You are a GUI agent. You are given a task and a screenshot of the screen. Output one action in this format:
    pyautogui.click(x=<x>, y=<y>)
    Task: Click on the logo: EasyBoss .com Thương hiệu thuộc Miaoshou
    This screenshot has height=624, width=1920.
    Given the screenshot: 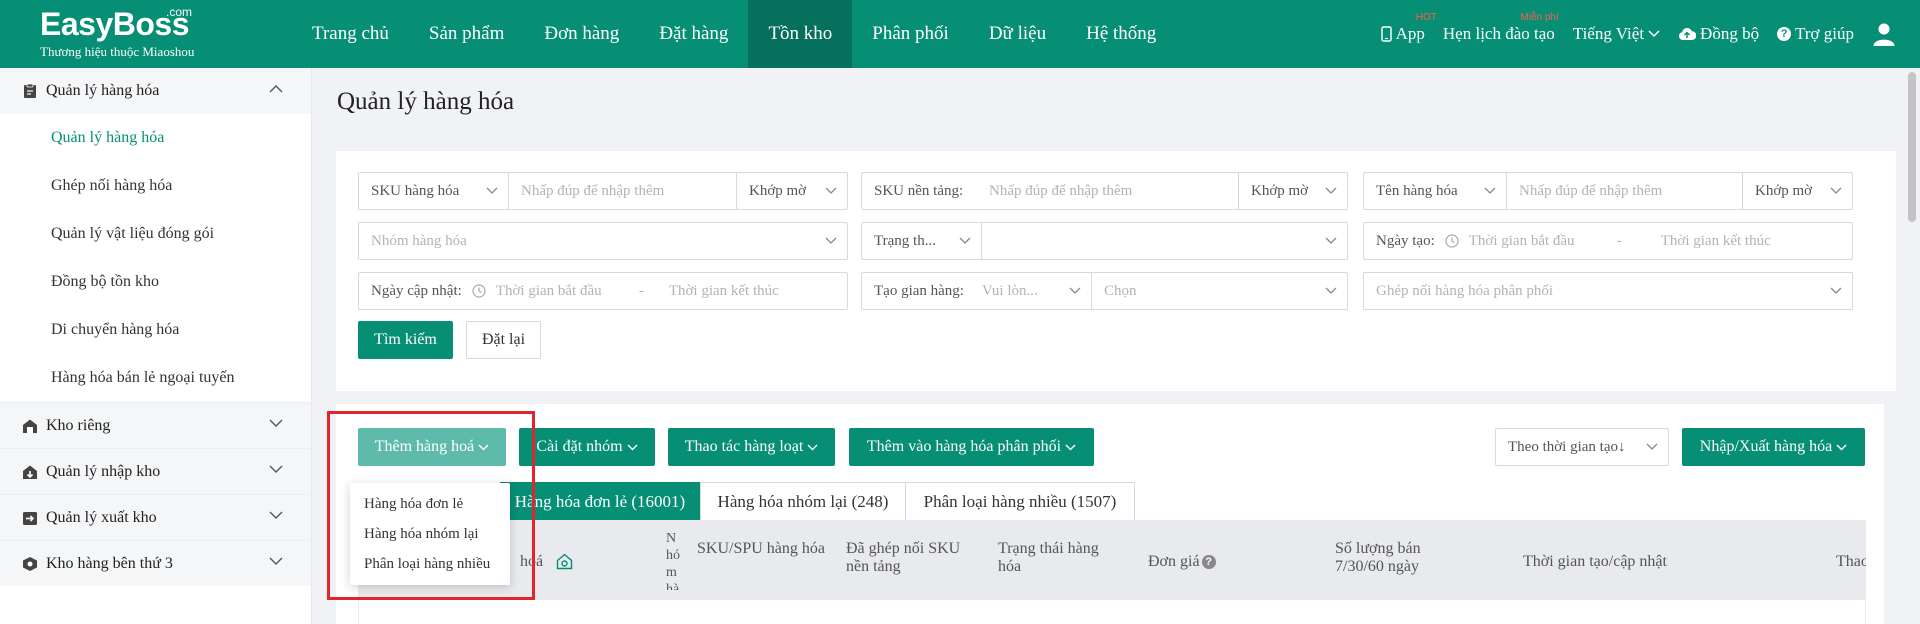 What is the action you would take?
    pyautogui.click(x=117, y=32)
    